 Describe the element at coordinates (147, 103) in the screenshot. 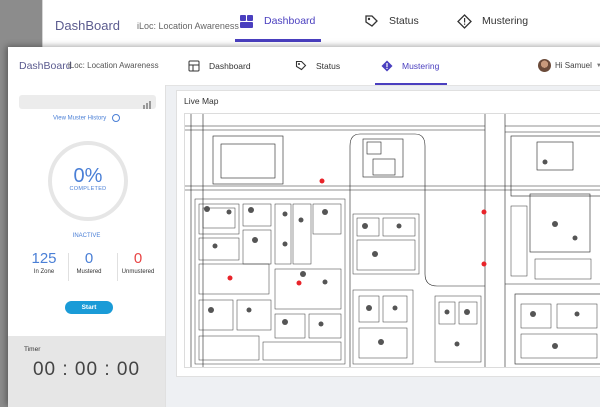

I see `bar-chart-icon` at that location.